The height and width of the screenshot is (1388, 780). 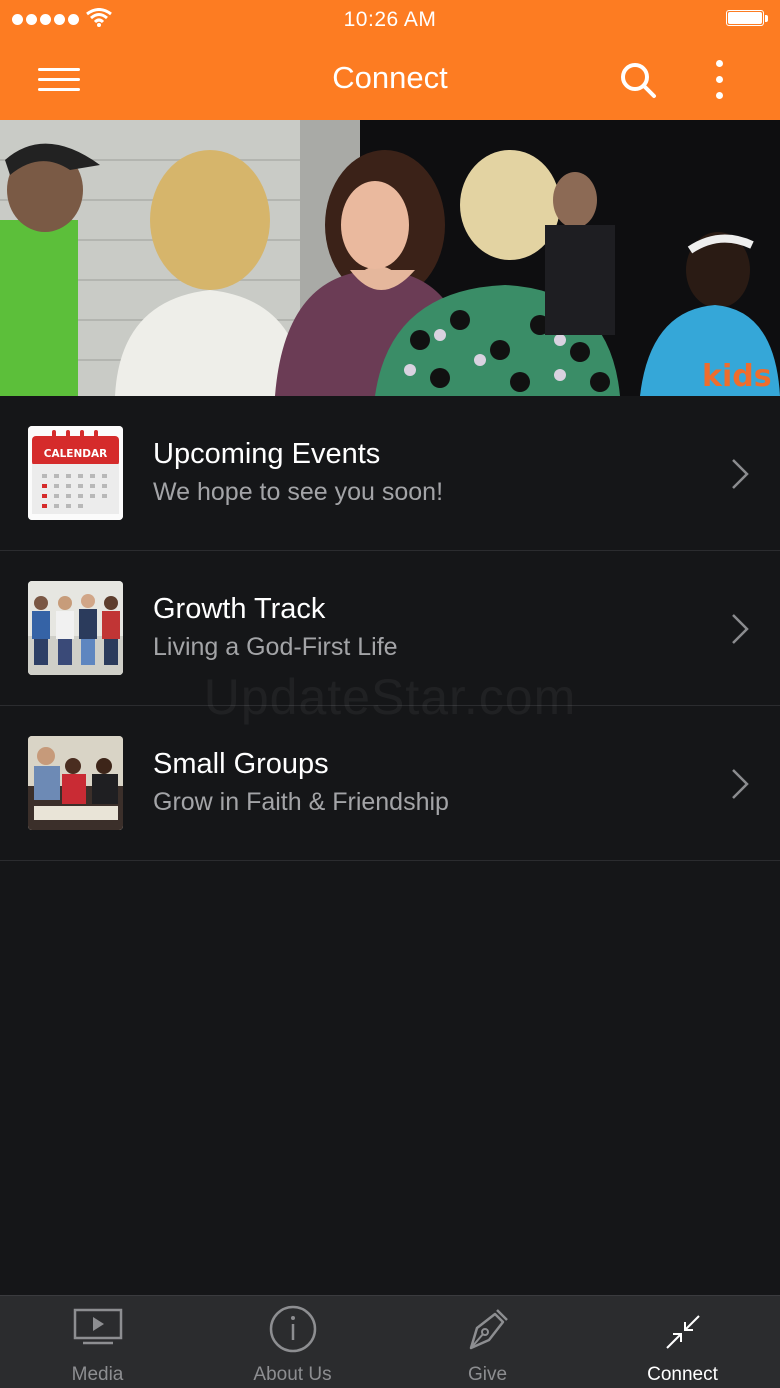 What do you see at coordinates (292, 1374) in the screenshot?
I see `tab-label: About Us` at bounding box center [292, 1374].